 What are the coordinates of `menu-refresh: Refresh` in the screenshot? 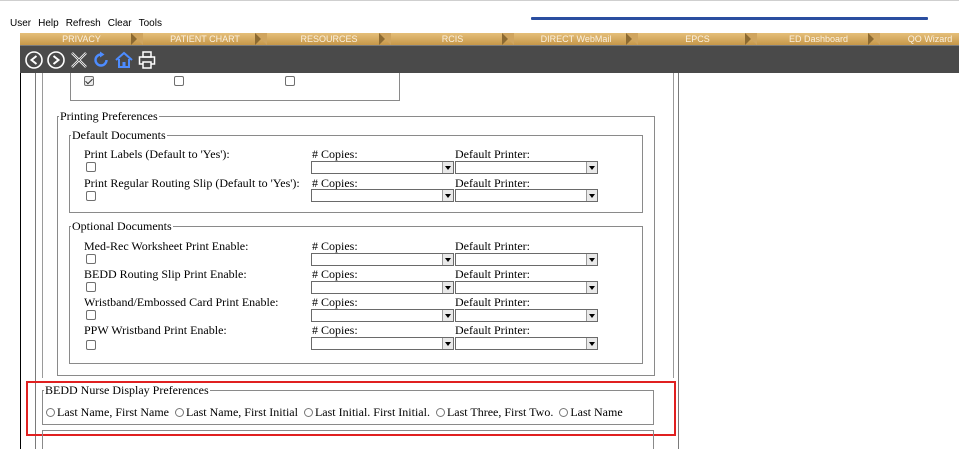 It's located at (83, 25).